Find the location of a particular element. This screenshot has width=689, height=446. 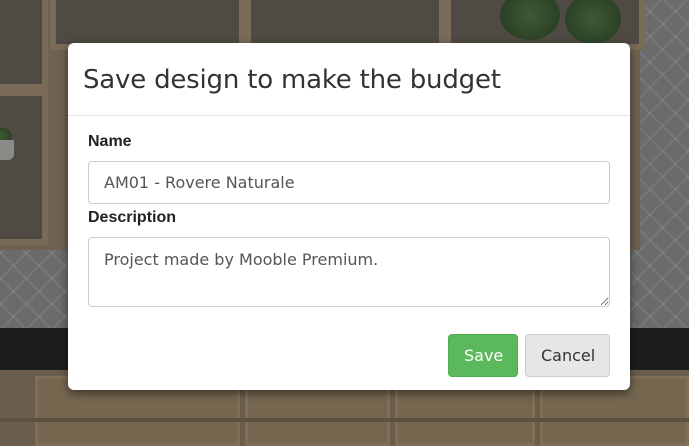

dialog-header: Save design to make the budget is located at coordinates (349, 79).